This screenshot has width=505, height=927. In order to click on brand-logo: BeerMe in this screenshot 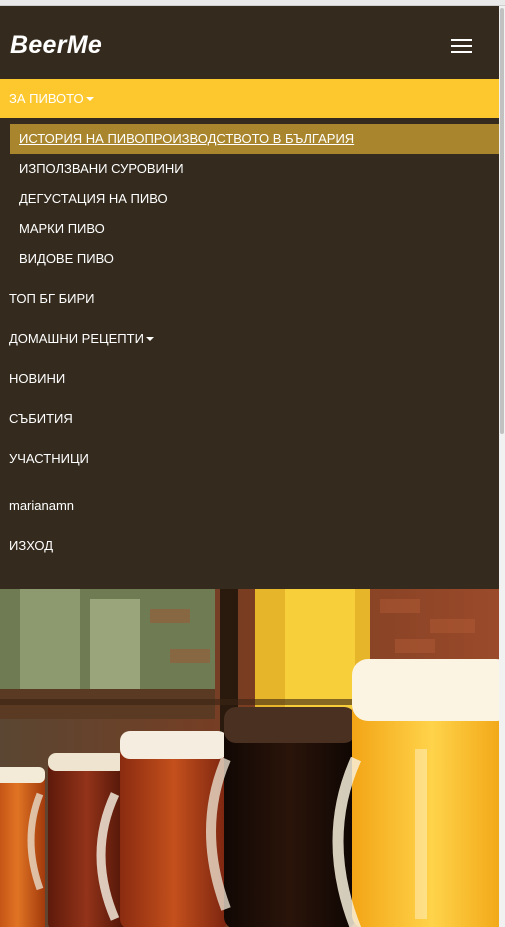, I will do `click(56, 45)`.